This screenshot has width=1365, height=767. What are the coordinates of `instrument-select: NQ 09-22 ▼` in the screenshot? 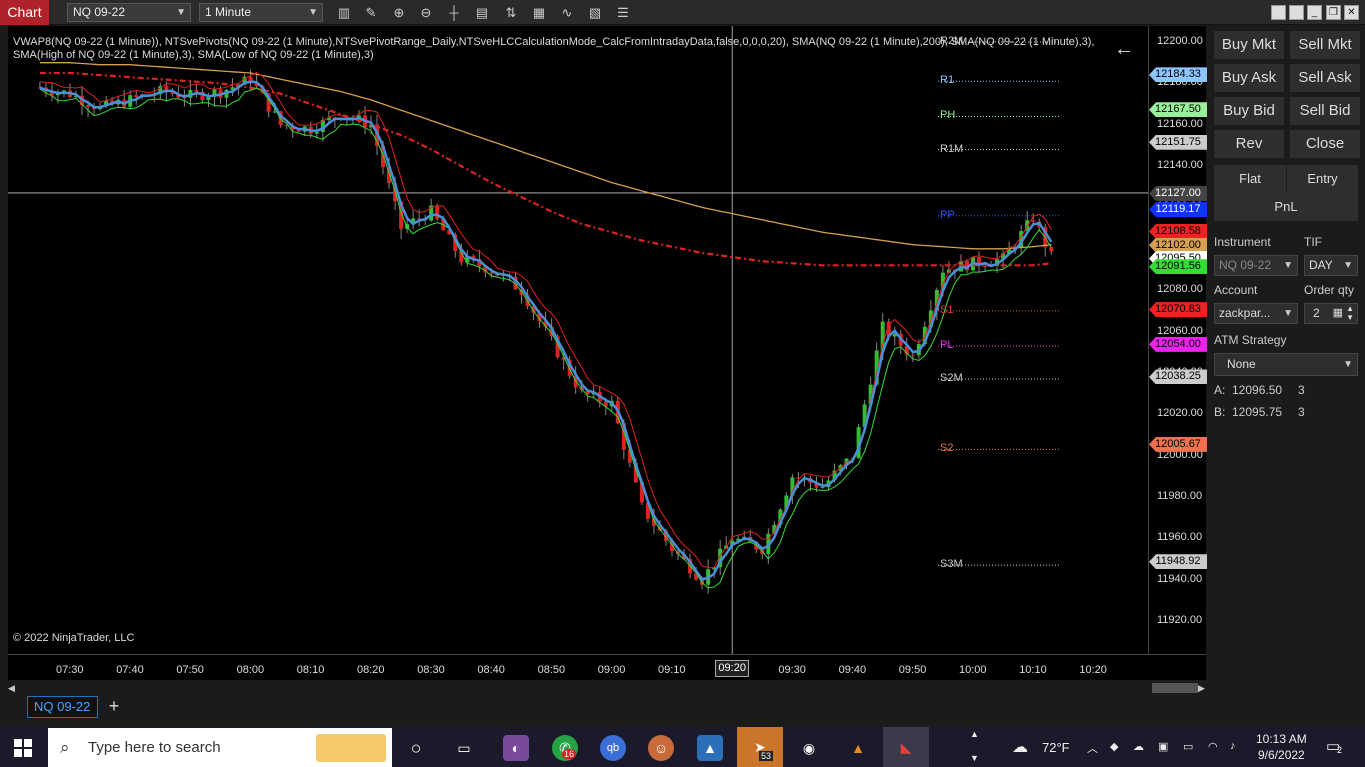 It's located at (1256, 265).